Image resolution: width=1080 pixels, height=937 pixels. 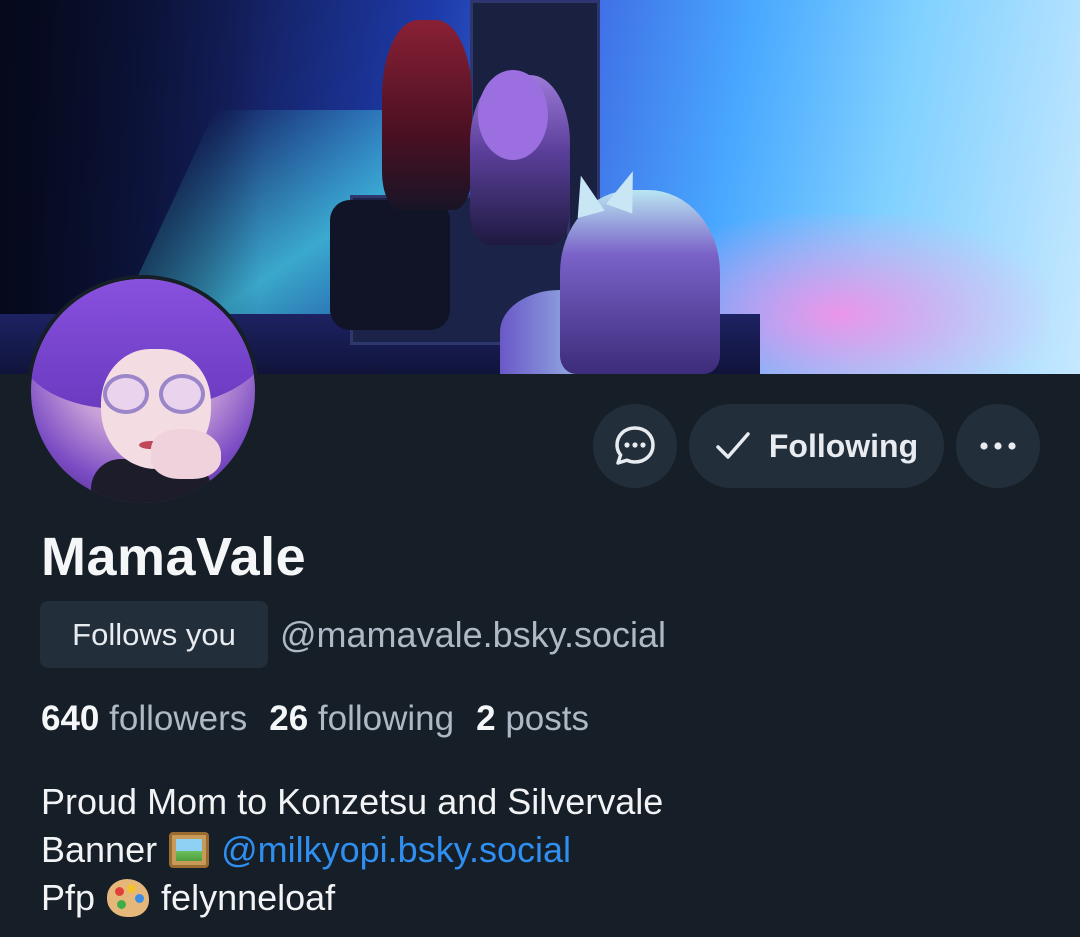 I want to click on following-button-label: Following, so click(x=843, y=445).